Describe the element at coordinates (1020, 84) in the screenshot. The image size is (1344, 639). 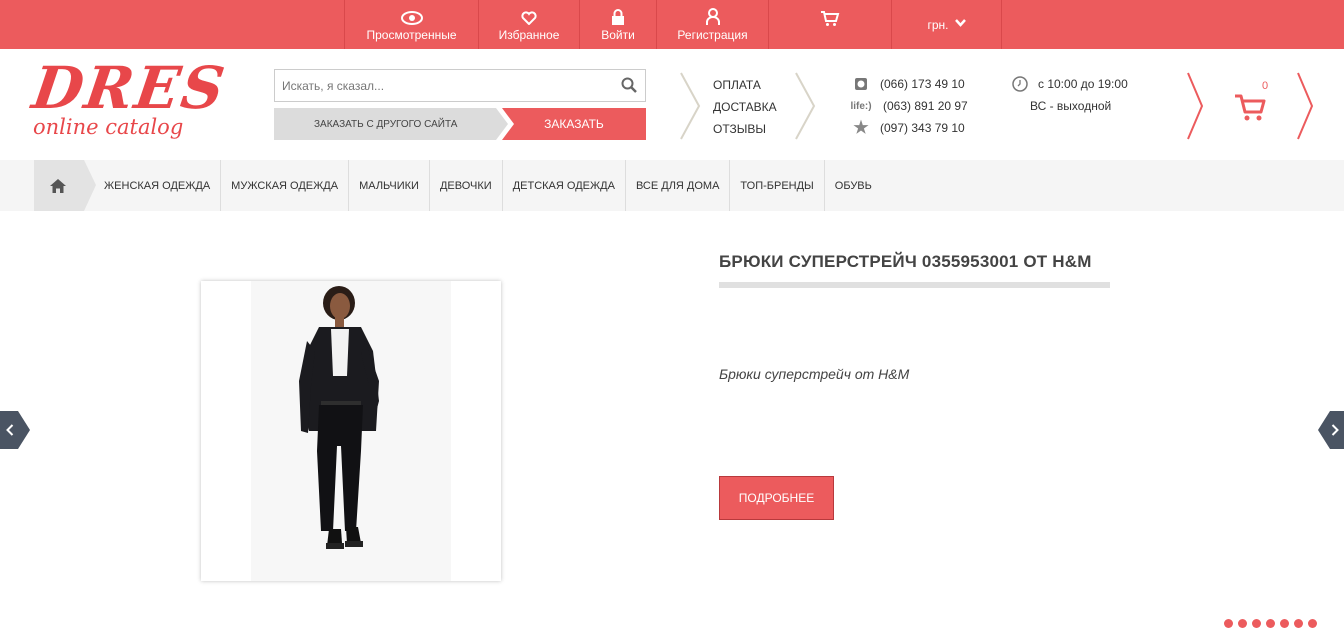
I see `clock-icon` at that location.